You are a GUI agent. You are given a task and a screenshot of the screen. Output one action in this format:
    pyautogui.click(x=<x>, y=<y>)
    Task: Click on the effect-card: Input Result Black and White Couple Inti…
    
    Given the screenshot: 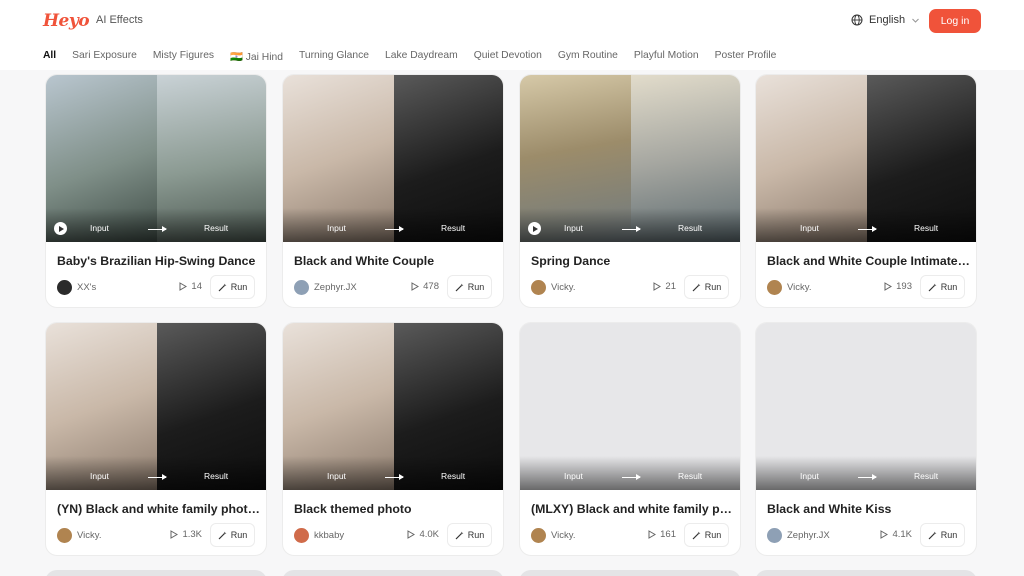 What is the action you would take?
    pyautogui.click(x=866, y=191)
    